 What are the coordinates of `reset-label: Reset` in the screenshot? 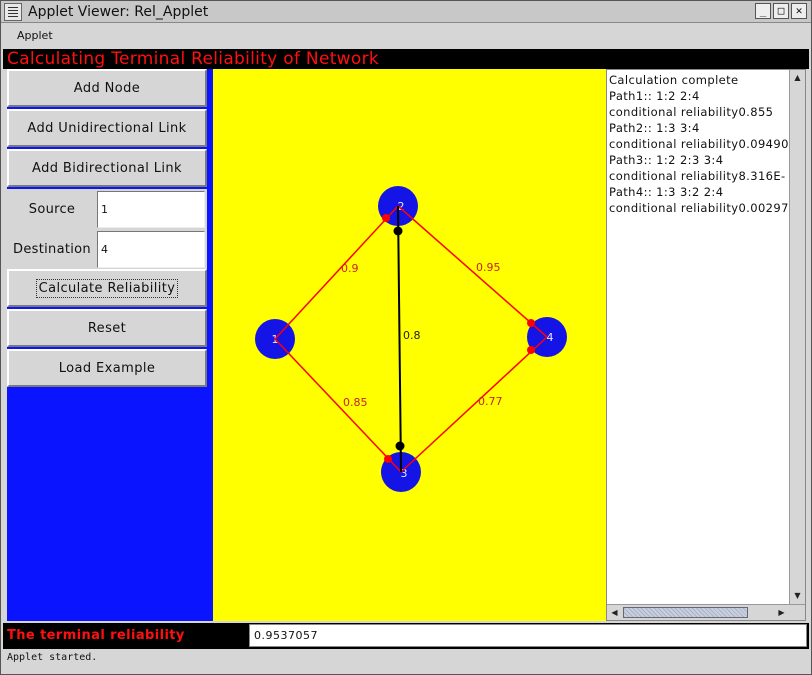 It's located at (107, 328).